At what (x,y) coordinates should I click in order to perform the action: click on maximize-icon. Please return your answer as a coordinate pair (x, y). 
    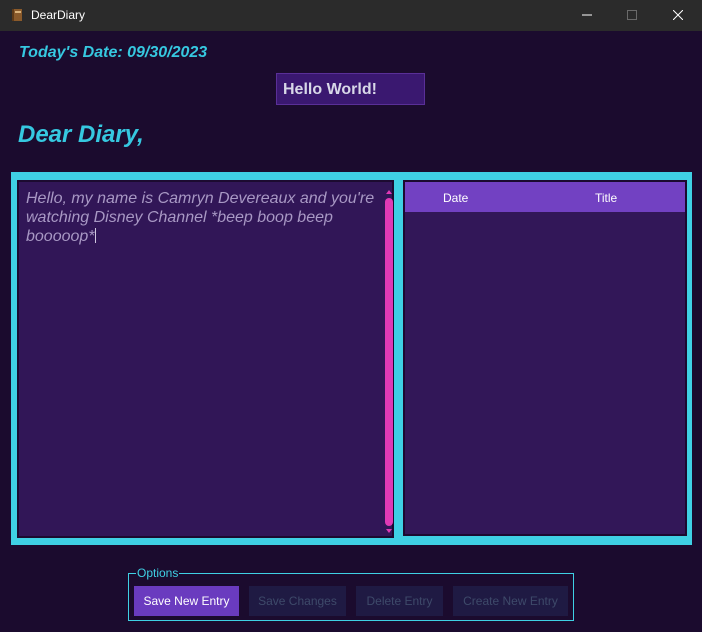
    Looking at the image, I should click on (632, 15).